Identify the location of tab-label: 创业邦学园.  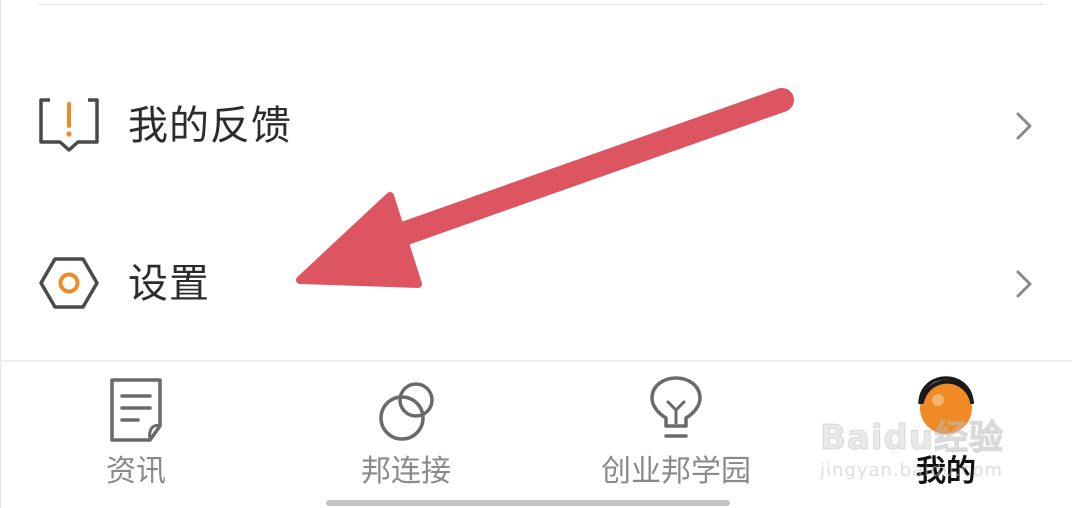
(676, 471).